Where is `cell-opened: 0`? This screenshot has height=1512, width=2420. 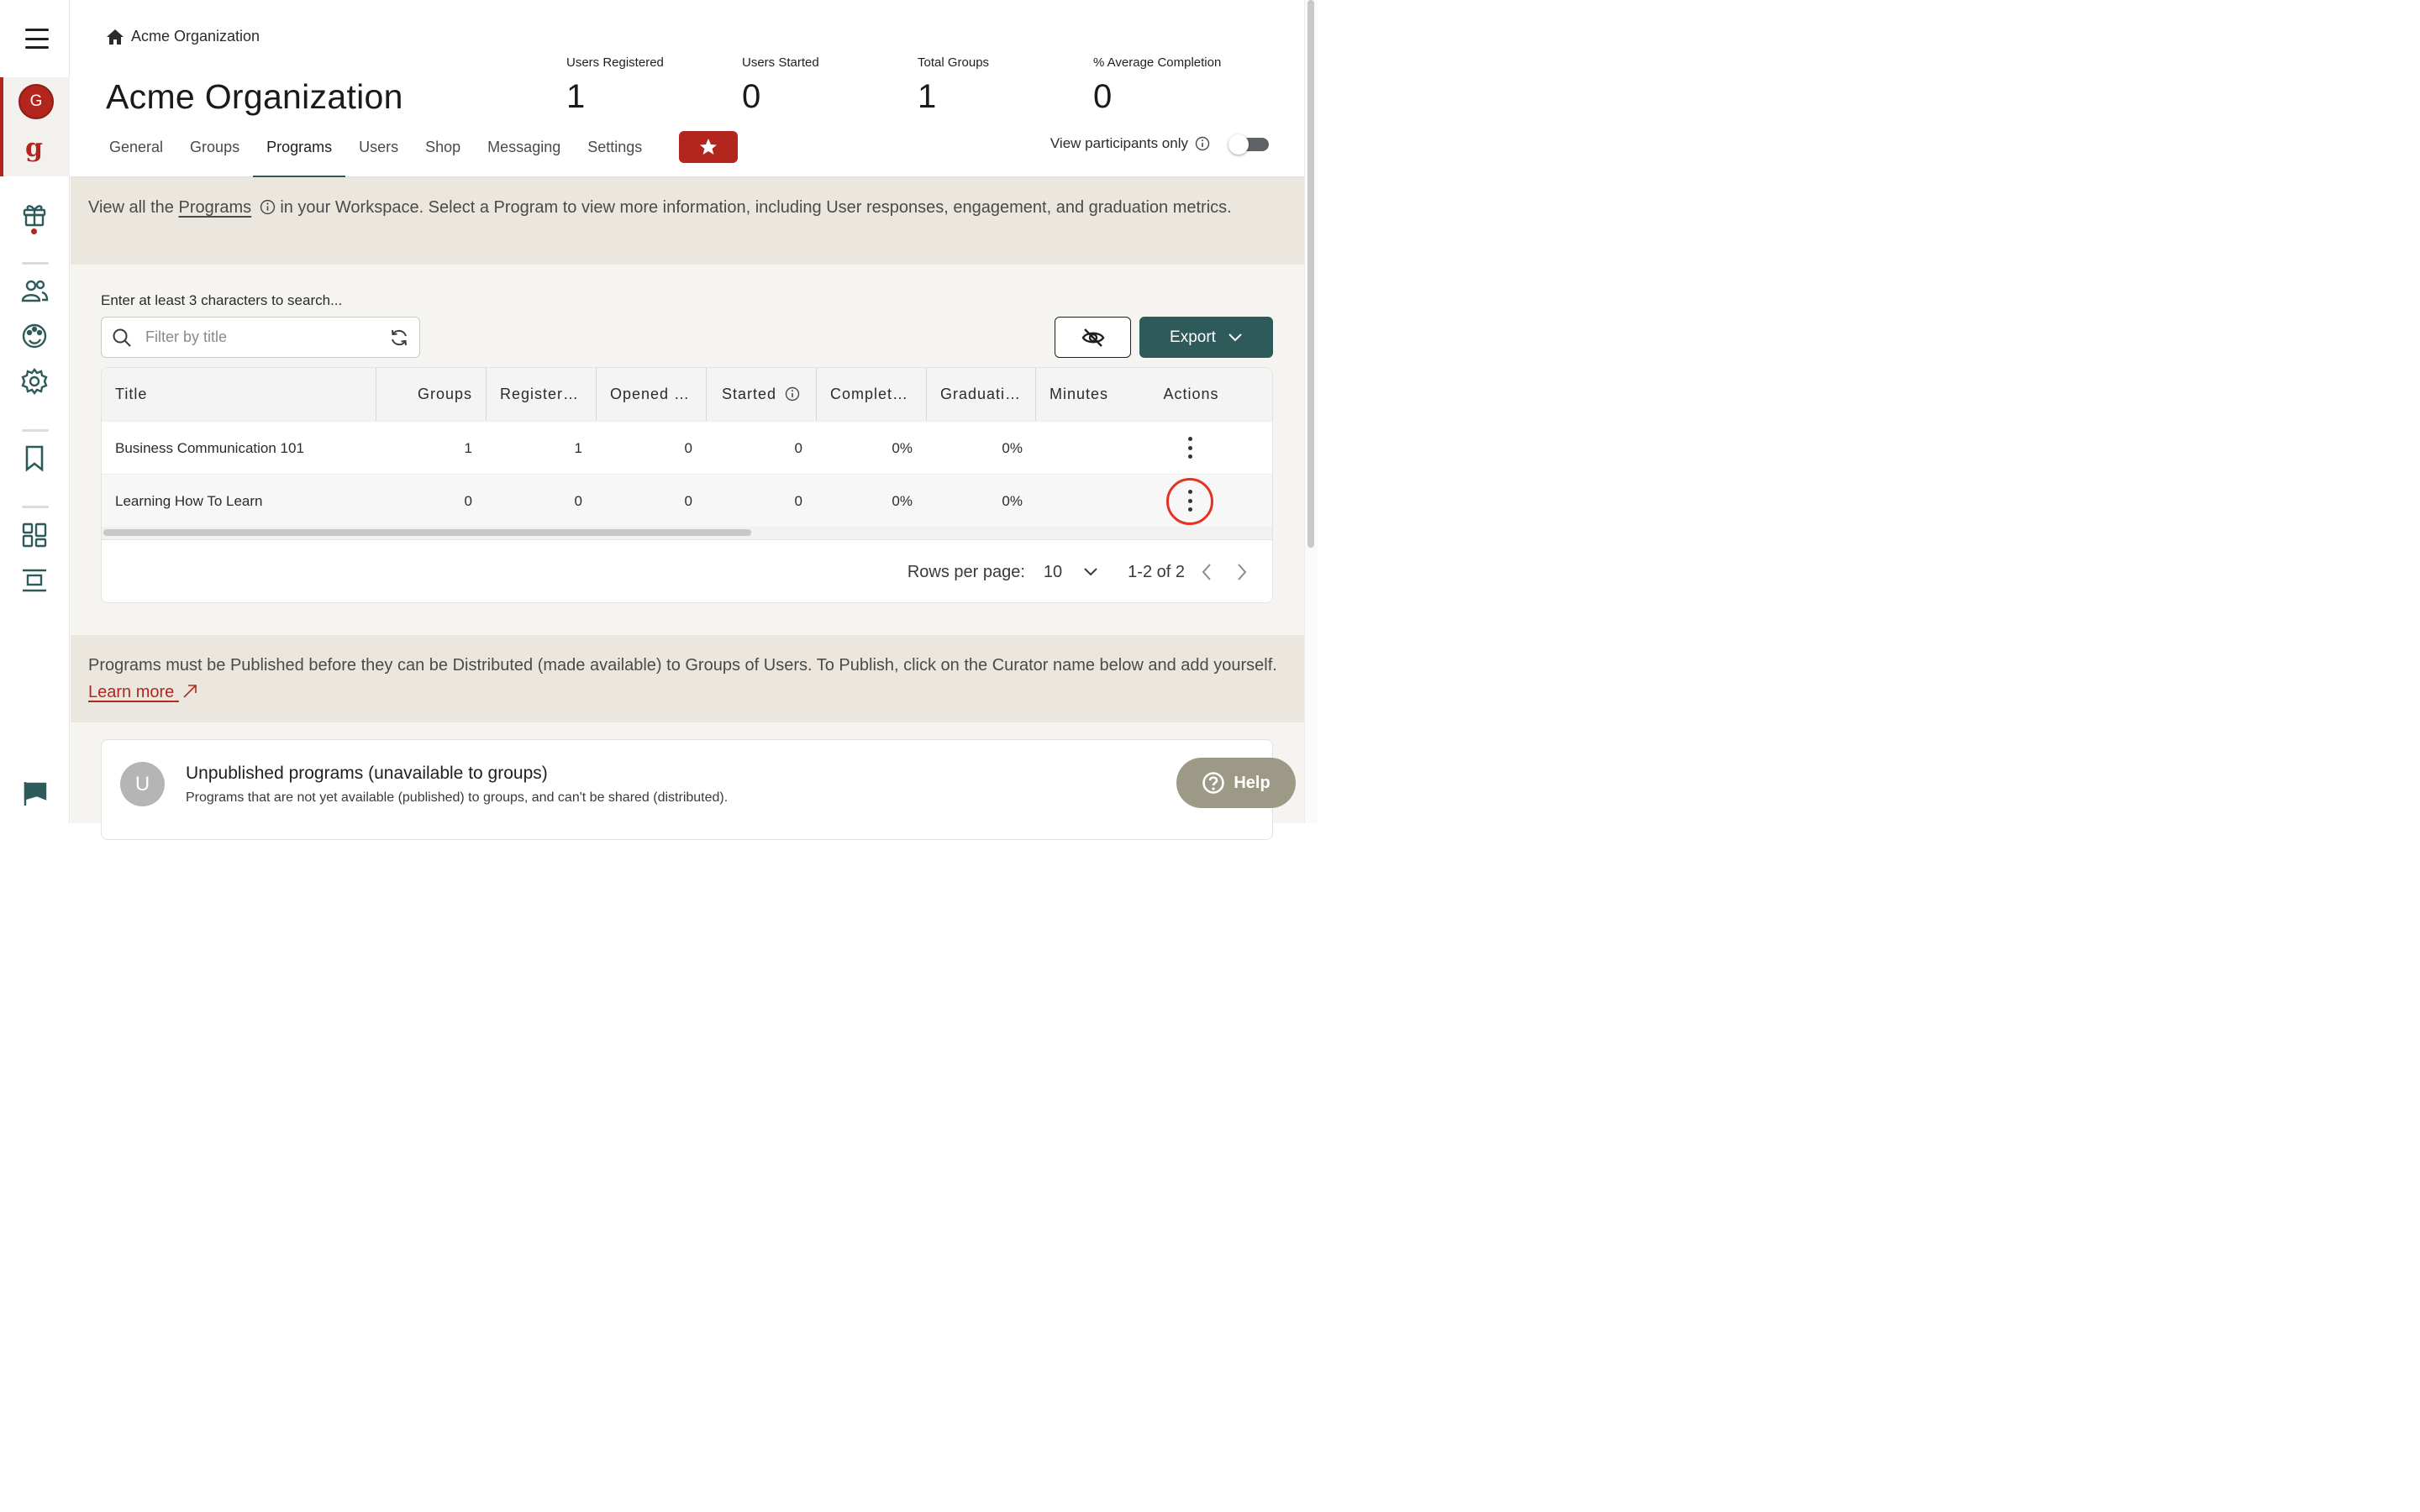 cell-opened: 0 is located at coordinates (688, 501).